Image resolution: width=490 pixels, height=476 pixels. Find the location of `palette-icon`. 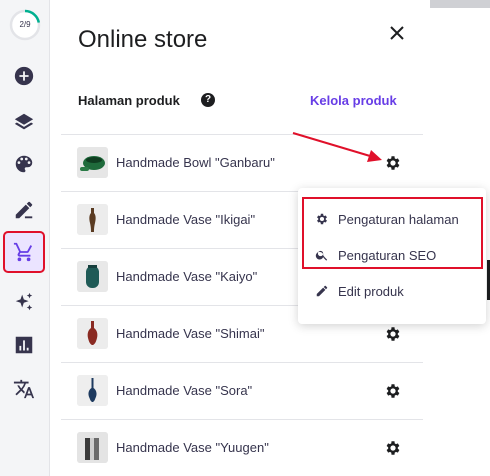

palette-icon is located at coordinates (24, 164).